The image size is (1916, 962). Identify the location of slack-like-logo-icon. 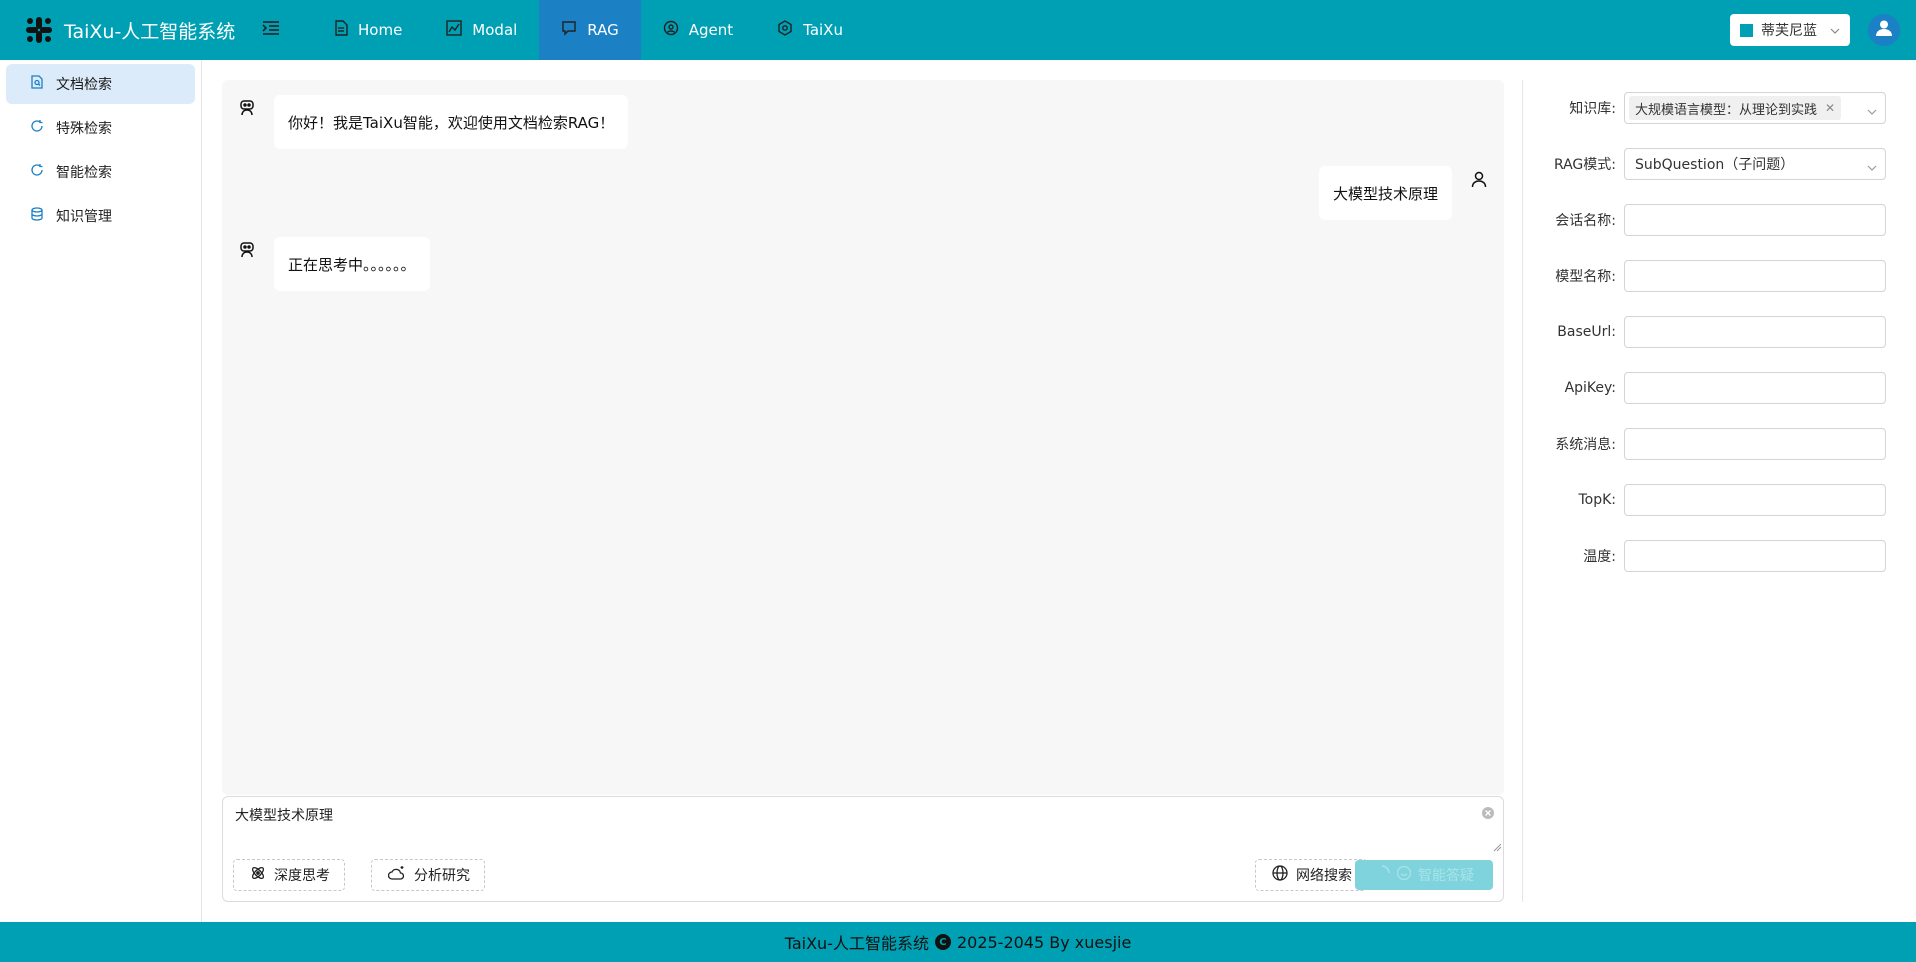
(39, 30).